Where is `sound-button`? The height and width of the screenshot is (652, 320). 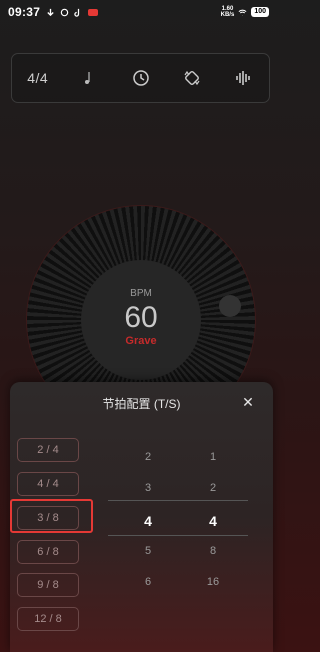
sound-button is located at coordinates (243, 78).